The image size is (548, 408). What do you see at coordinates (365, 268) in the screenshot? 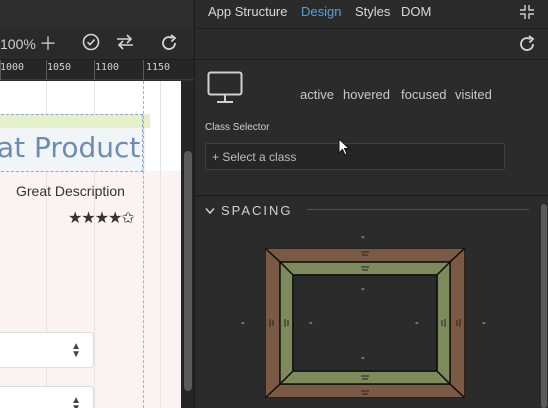
I see `padding-top` at bounding box center [365, 268].